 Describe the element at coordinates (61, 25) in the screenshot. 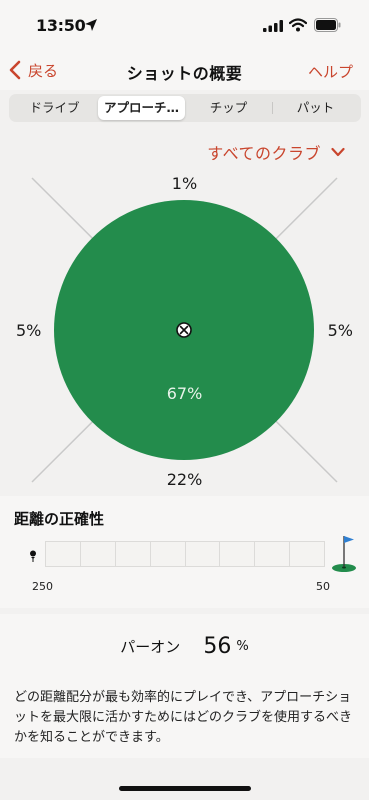

I see `status-time: 13:50` at that location.